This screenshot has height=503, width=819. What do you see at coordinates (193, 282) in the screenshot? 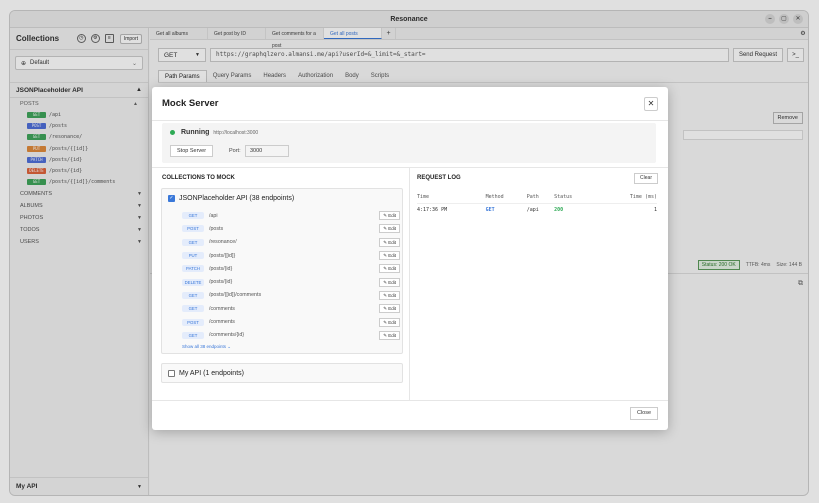
I see `method-badge: DELETE` at bounding box center [193, 282].